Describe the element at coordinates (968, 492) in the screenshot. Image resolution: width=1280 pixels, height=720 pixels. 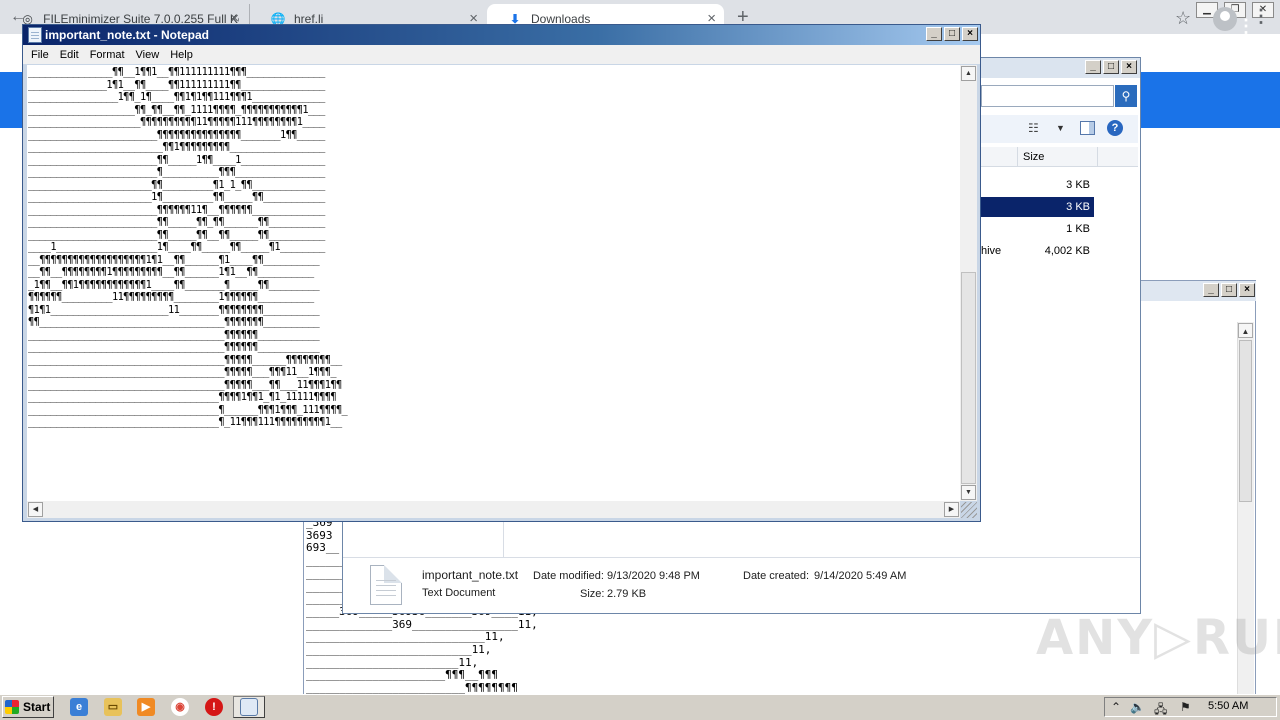
I see `scroll-down-arrow-icon: ▼` at that location.